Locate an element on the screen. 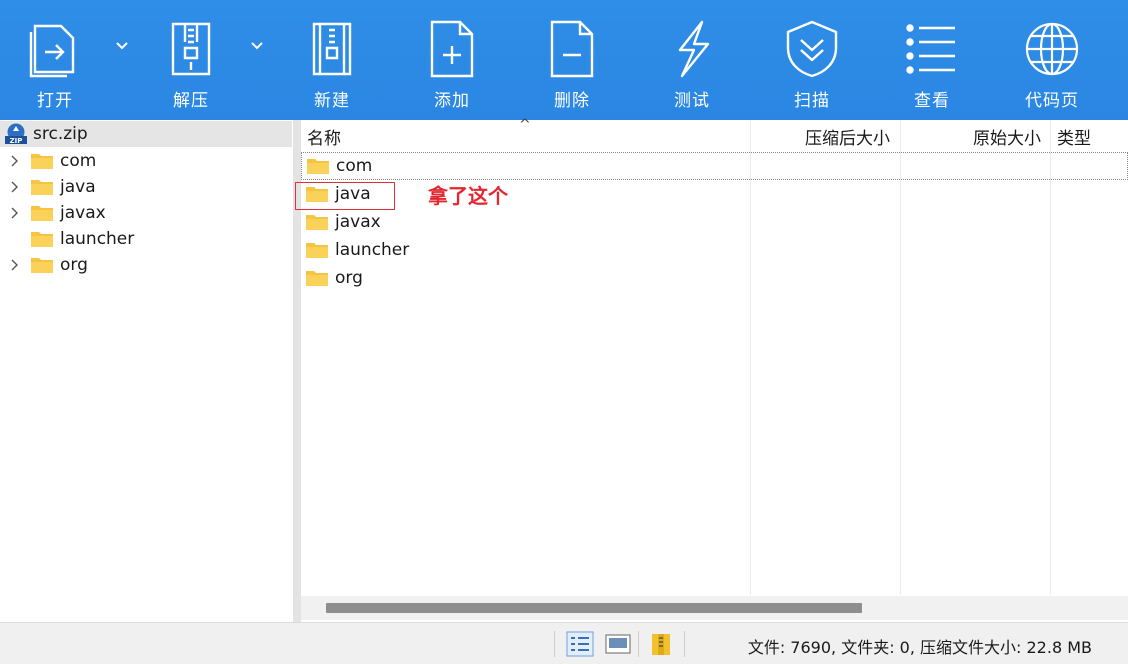  list-row-label: org is located at coordinates (349, 278).